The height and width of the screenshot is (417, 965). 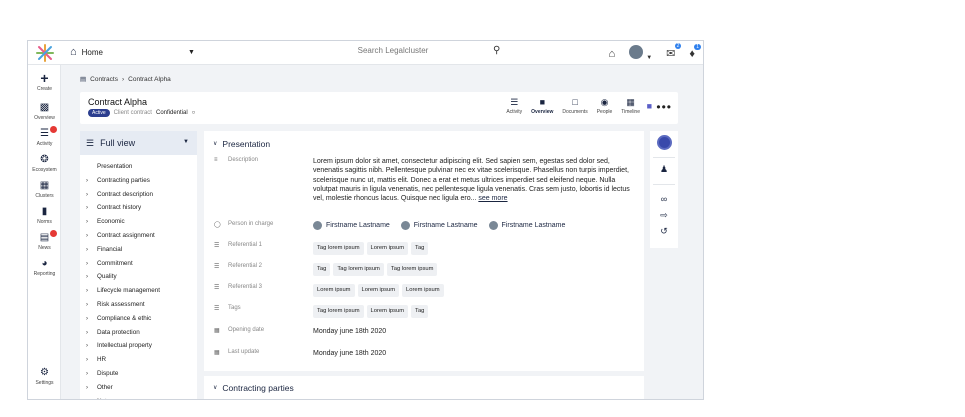 What do you see at coordinates (674, 51) in the screenshot?
I see `chat-icon: ✉ 2` at bounding box center [674, 51].